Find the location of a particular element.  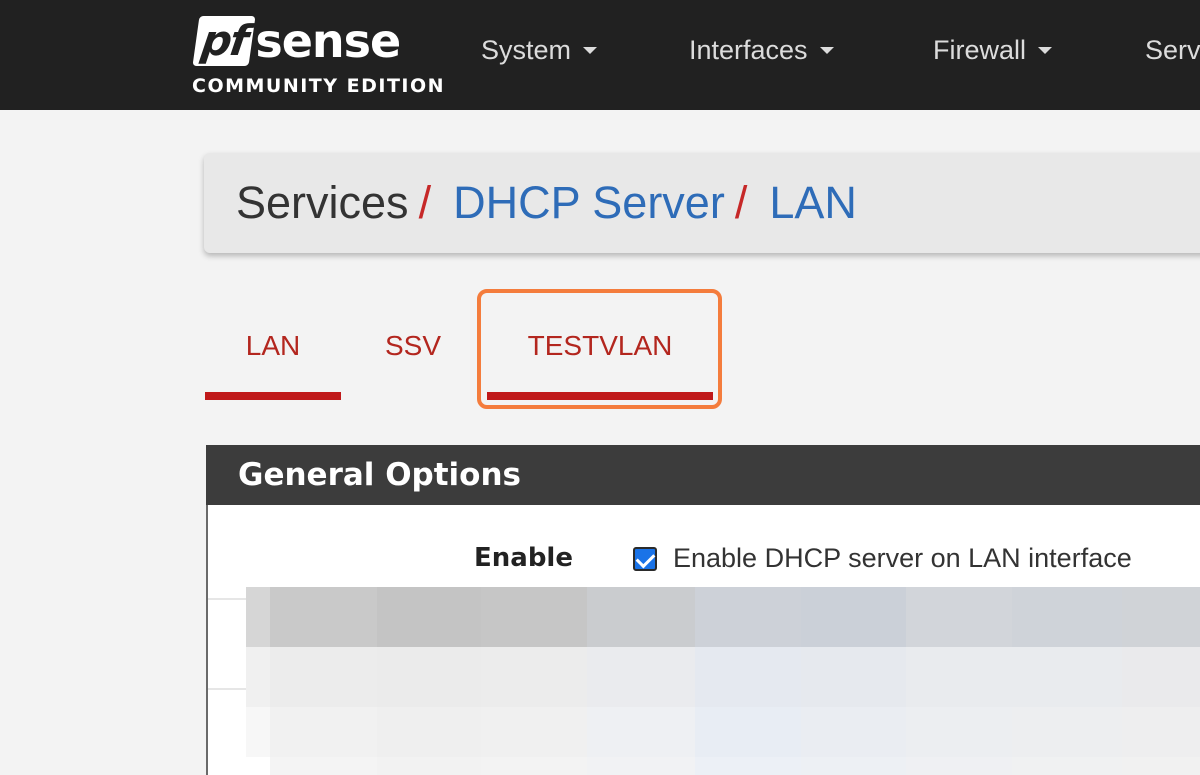

breadcrumb-dhcp-server-link: DHCP Server is located at coordinates (589, 203).